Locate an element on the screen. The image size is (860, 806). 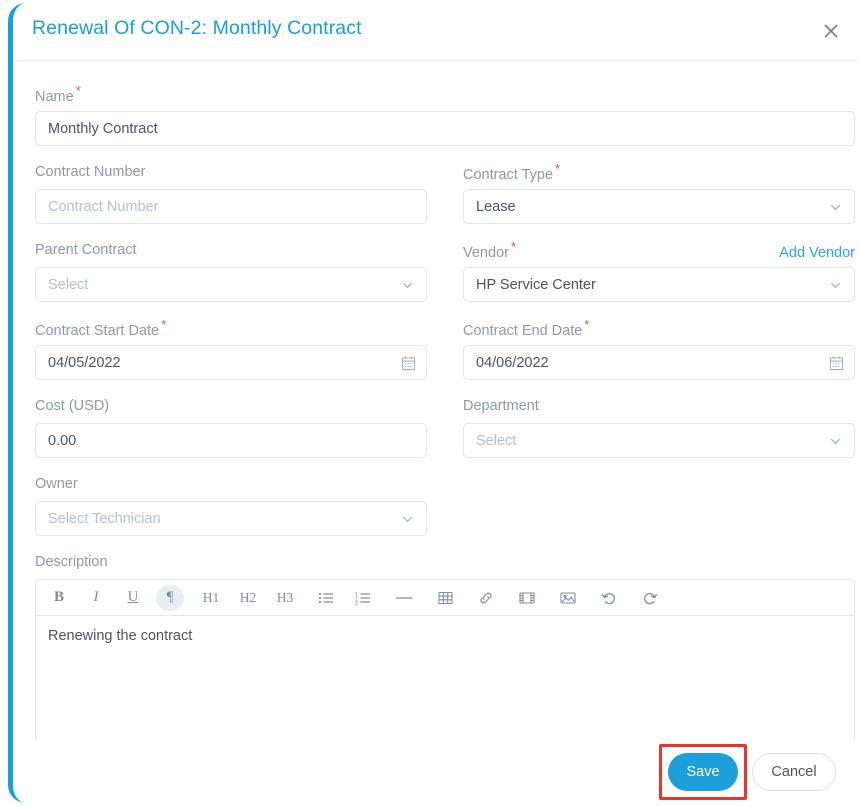
underline-icon: U is located at coordinates (133, 598).